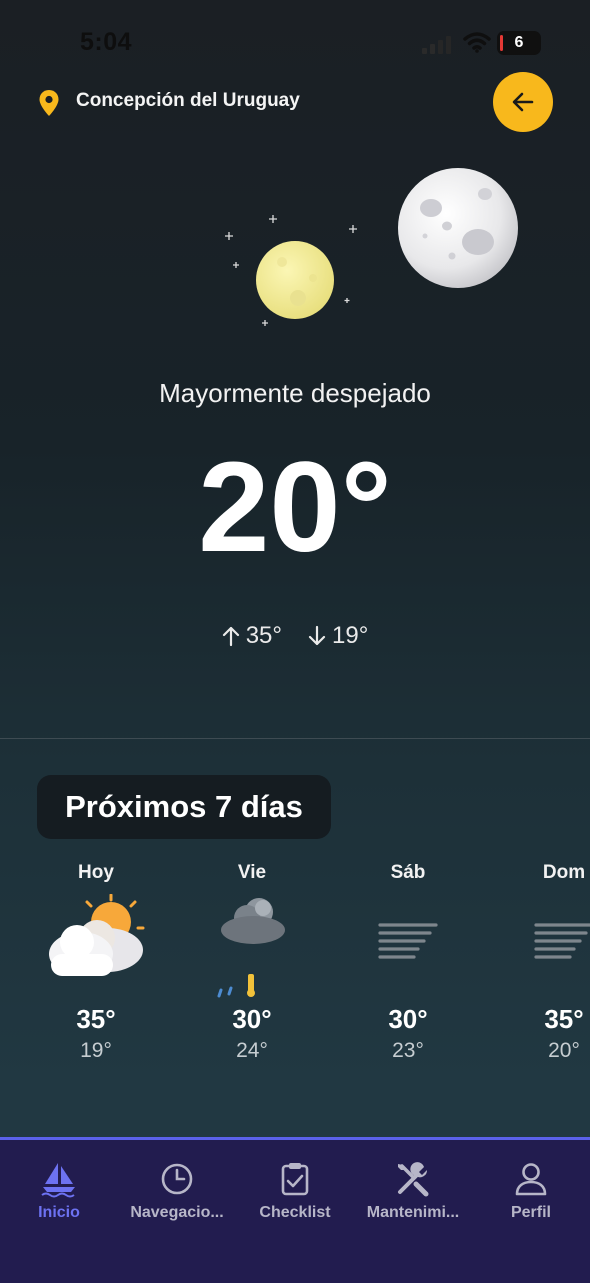 The width and height of the screenshot is (590, 1283). I want to click on rain-thunder-cloud-icon, so click(251, 948).